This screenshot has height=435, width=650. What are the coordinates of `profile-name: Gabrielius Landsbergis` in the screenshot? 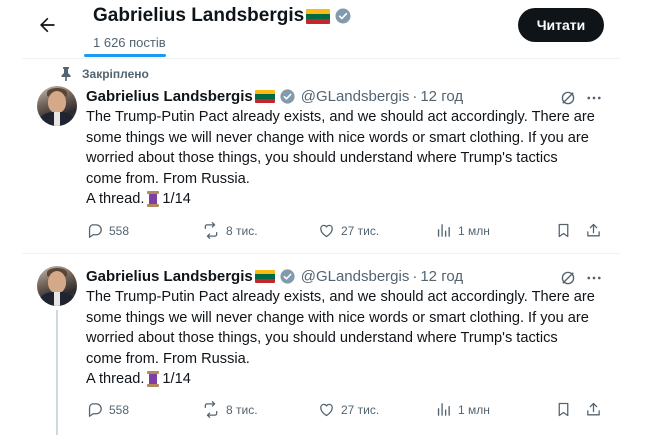 It's located at (199, 15).